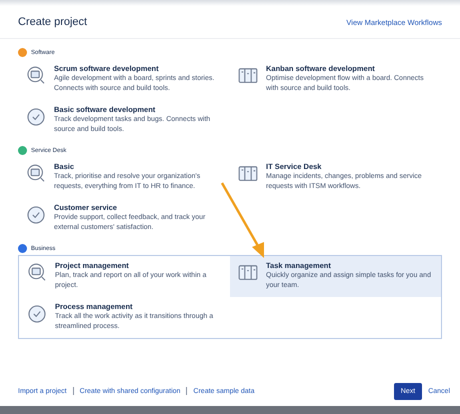  Describe the element at coordinates (53, 22) in the screenshot. I see `dialog-title: Create project` at that location.